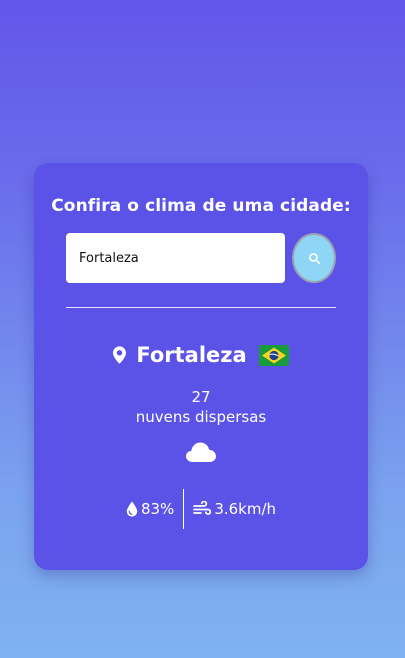 This screenshot has height=658, width=405. I want to click on search-icon, so click(314, 258).